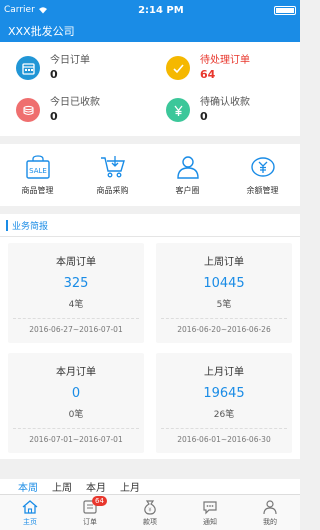  Describe the element at coordinates (112, 167) in the screenshot. I see `cart-icon` at that location.